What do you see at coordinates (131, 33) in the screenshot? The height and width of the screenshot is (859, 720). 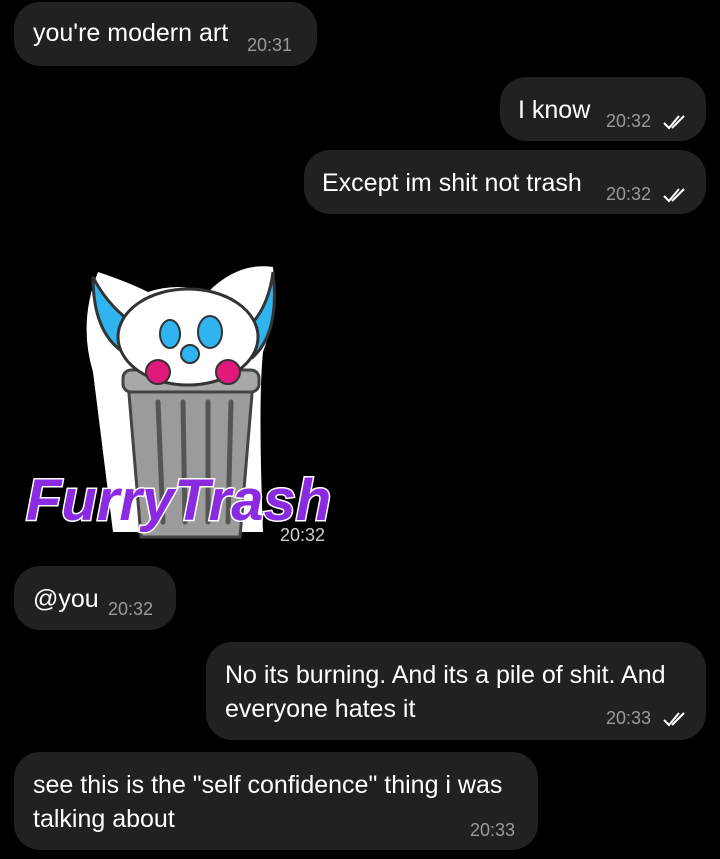 I see `message-text: you're modern art` at bounding box center [131, 33].